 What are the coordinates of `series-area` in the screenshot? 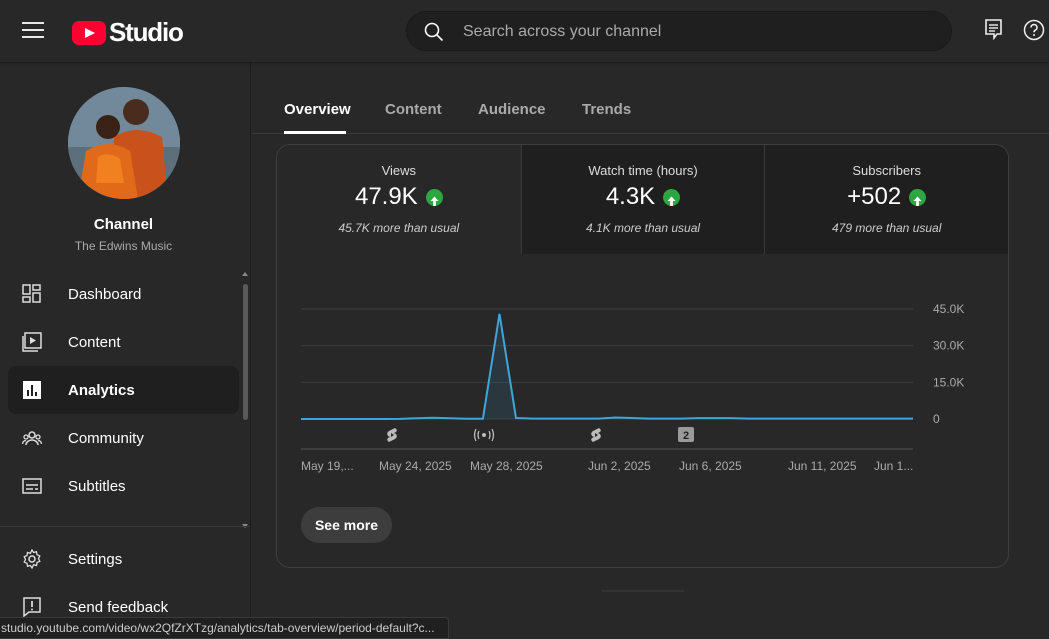 It's located at (607, 366).